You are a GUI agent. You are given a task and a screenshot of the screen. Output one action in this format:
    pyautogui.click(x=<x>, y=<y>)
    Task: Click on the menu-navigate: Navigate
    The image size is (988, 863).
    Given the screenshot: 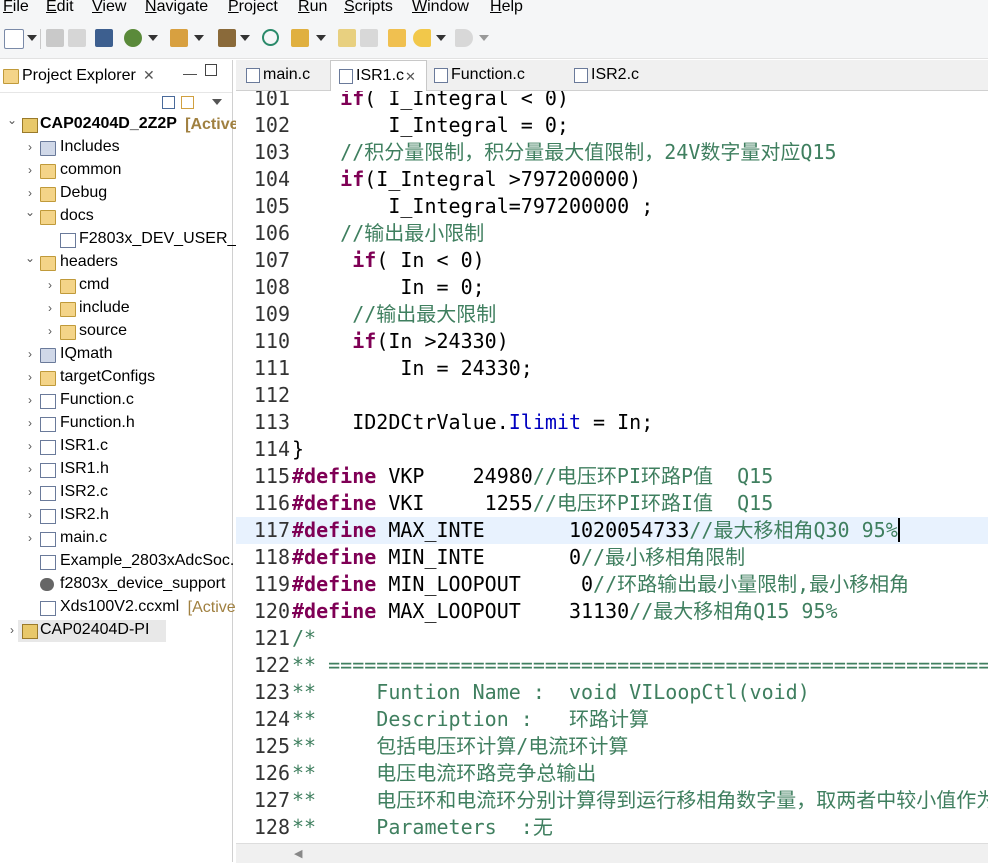 What is the action you would take?
    pyautogui.click(x=176, y=8)
    